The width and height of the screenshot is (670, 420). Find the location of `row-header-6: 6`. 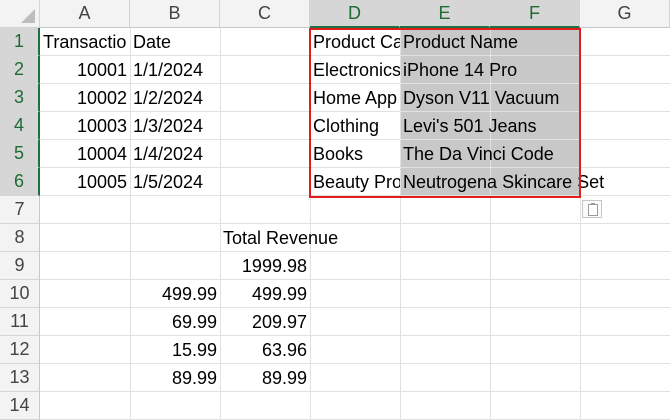

row-header-6: 6 is located at coordinates (20, 182).